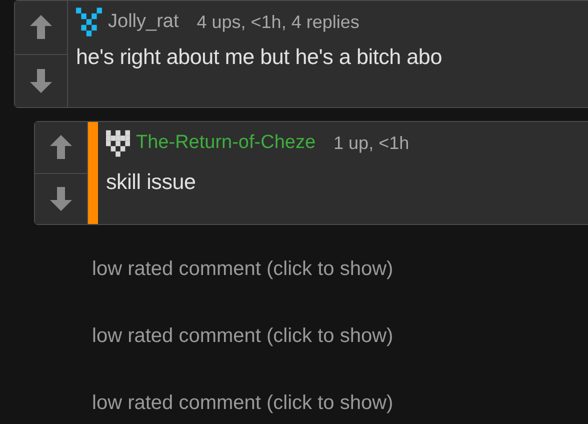 This screenshot has width=588, height=424. Describe the element at coordinates (372, 143) in the screenshot. I see `comment-meta: 1 up, <1h` at that location.